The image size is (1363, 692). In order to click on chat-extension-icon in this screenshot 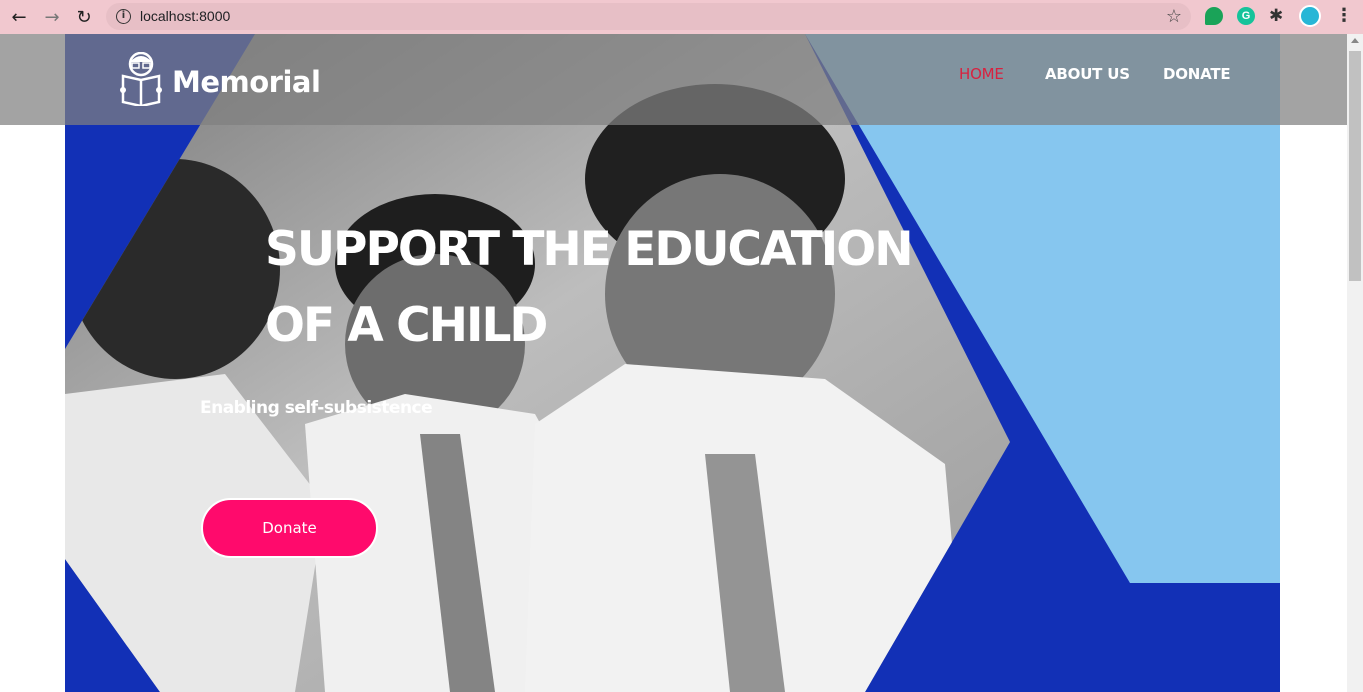, I will do `click(1214, 16)`.